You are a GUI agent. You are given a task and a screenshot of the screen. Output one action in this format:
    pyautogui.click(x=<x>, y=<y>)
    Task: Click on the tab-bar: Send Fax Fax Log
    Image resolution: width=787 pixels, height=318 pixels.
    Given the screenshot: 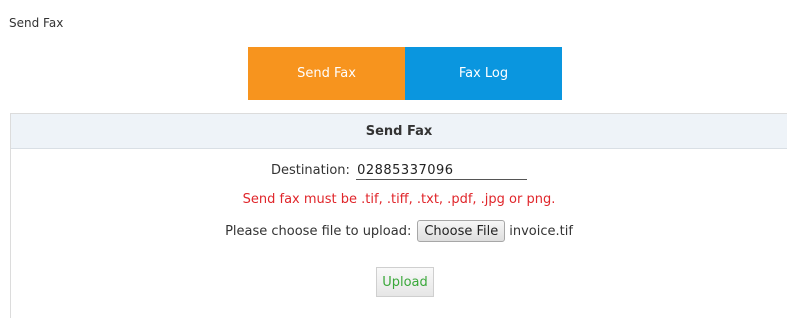 What is the action you would take?
    pyautogui.click(x=405, y=73)
    